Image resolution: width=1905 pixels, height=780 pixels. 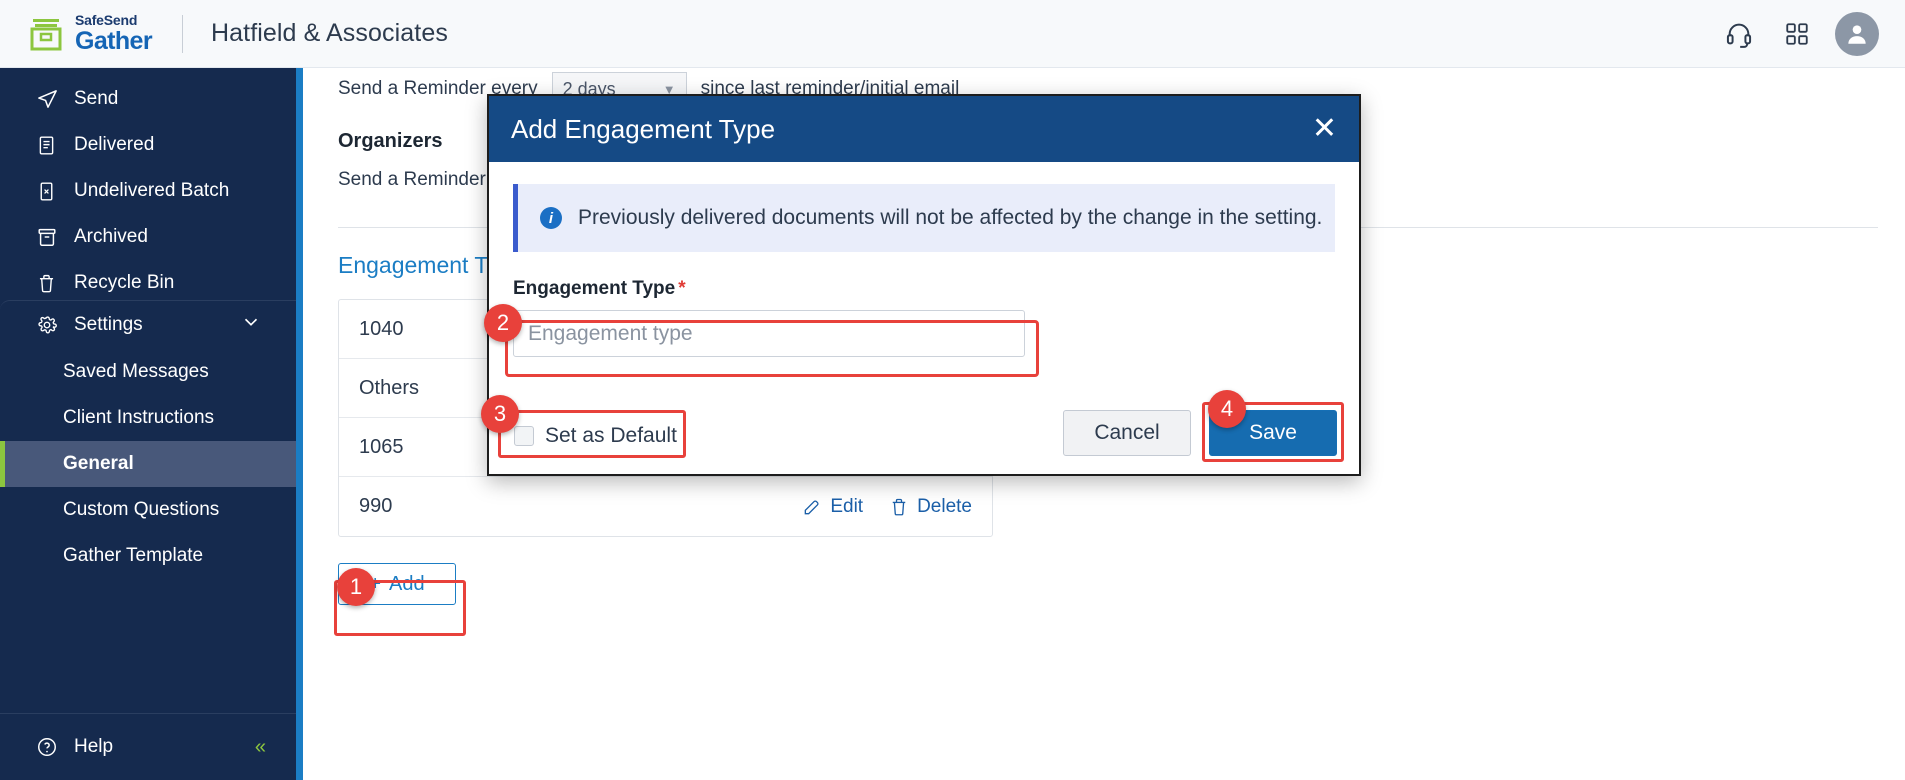 I want to click on brand-logo: SafeSend Gather, so click(x=89, y=33).